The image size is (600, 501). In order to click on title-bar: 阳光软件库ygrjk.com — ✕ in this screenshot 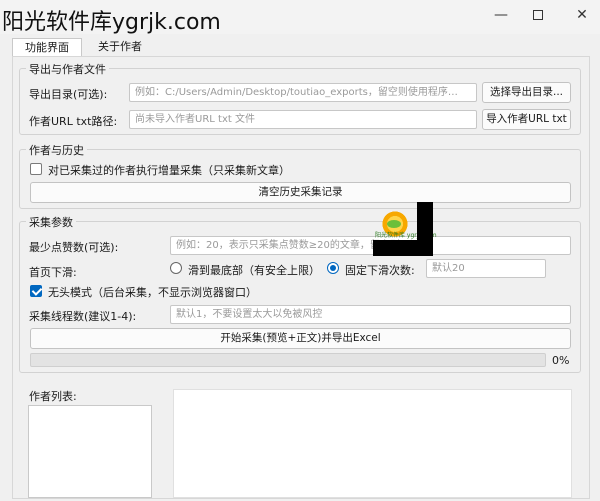, I will do `click(300, 17)`.